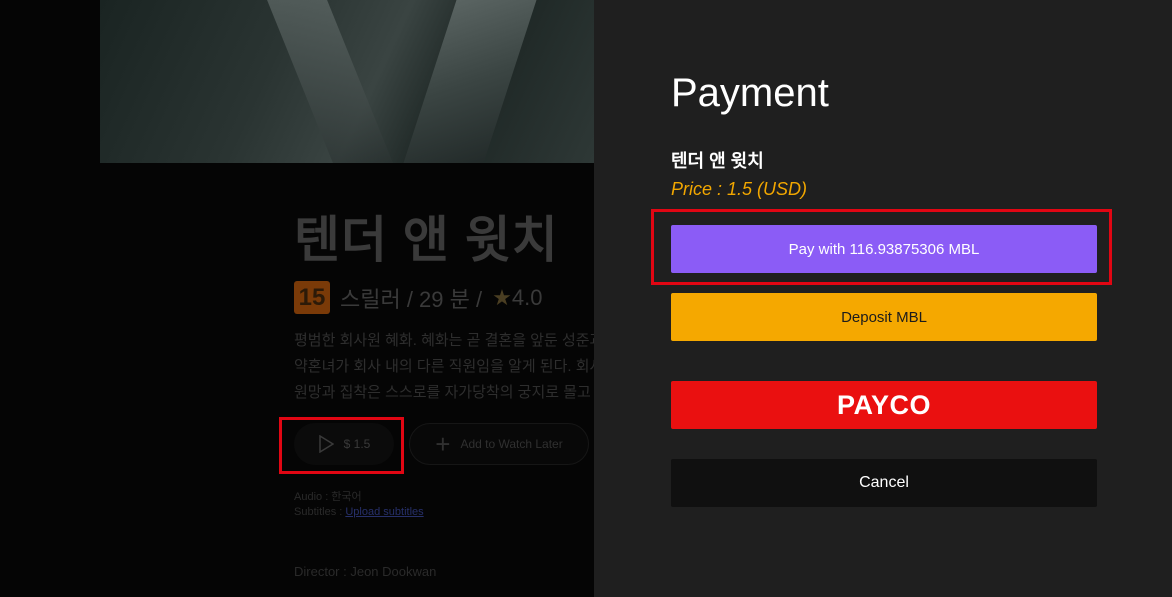 The image size is (1172, 597). What do you see at coordinates (527, 297) in the screenshot?
I see `rating-value: 4.0` at bounding box center [527, 297].